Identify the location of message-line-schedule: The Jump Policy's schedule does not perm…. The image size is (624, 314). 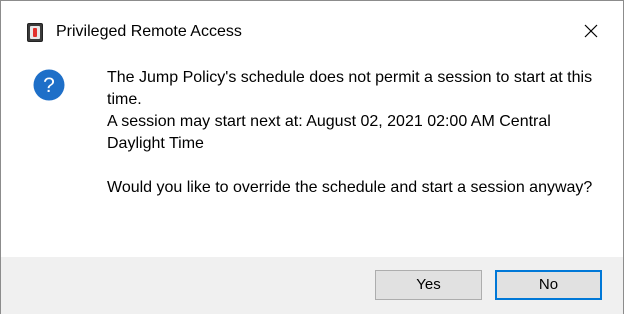
(350, 88).